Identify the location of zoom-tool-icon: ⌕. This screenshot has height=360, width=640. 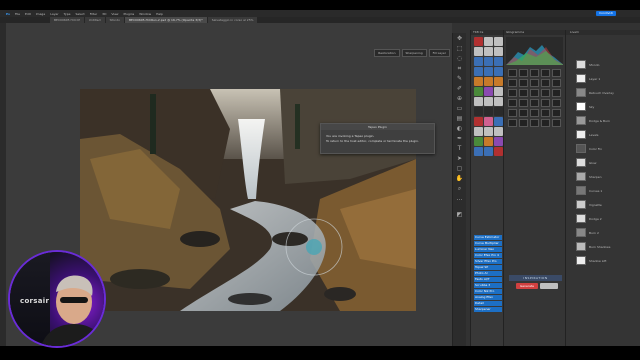
(460, 189).